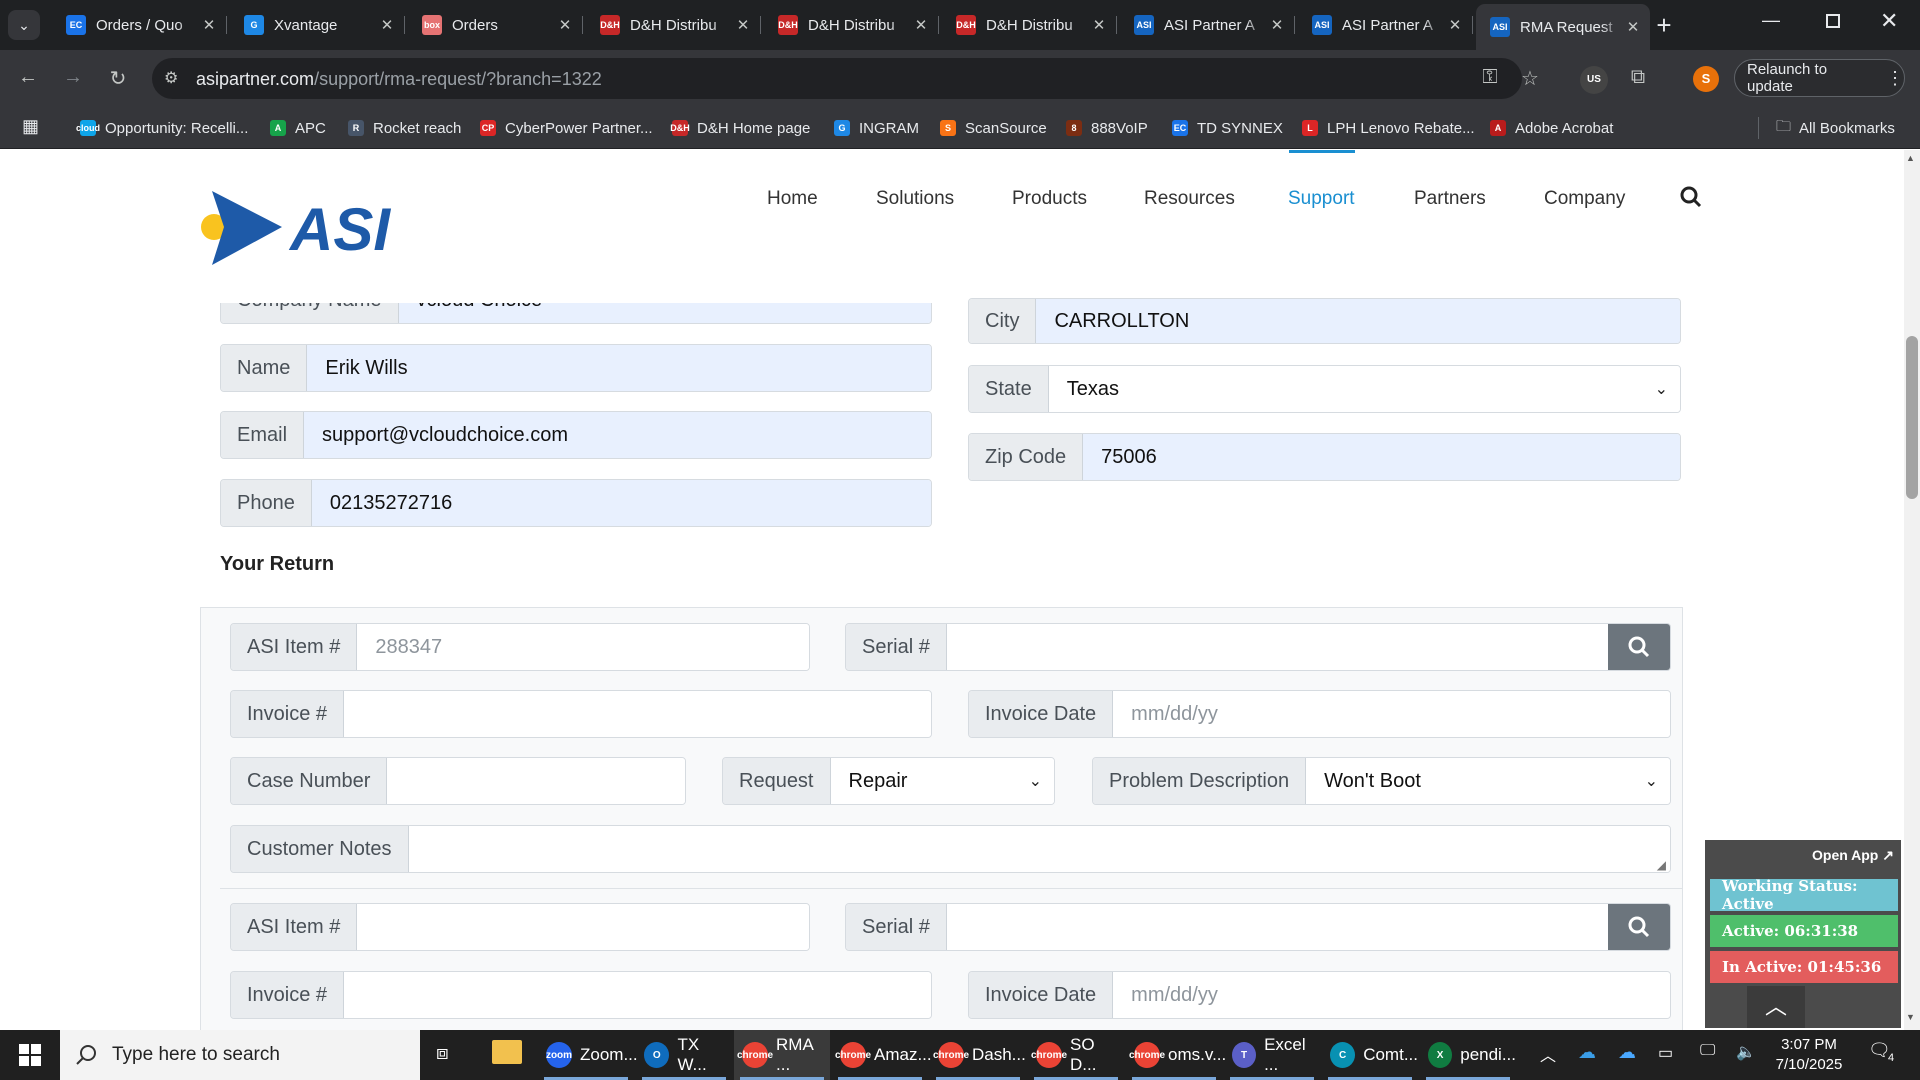  Describe the element at coordinates (1587, 1052) in the screenshot. I see `onedrive-icon: ☁` at that location.